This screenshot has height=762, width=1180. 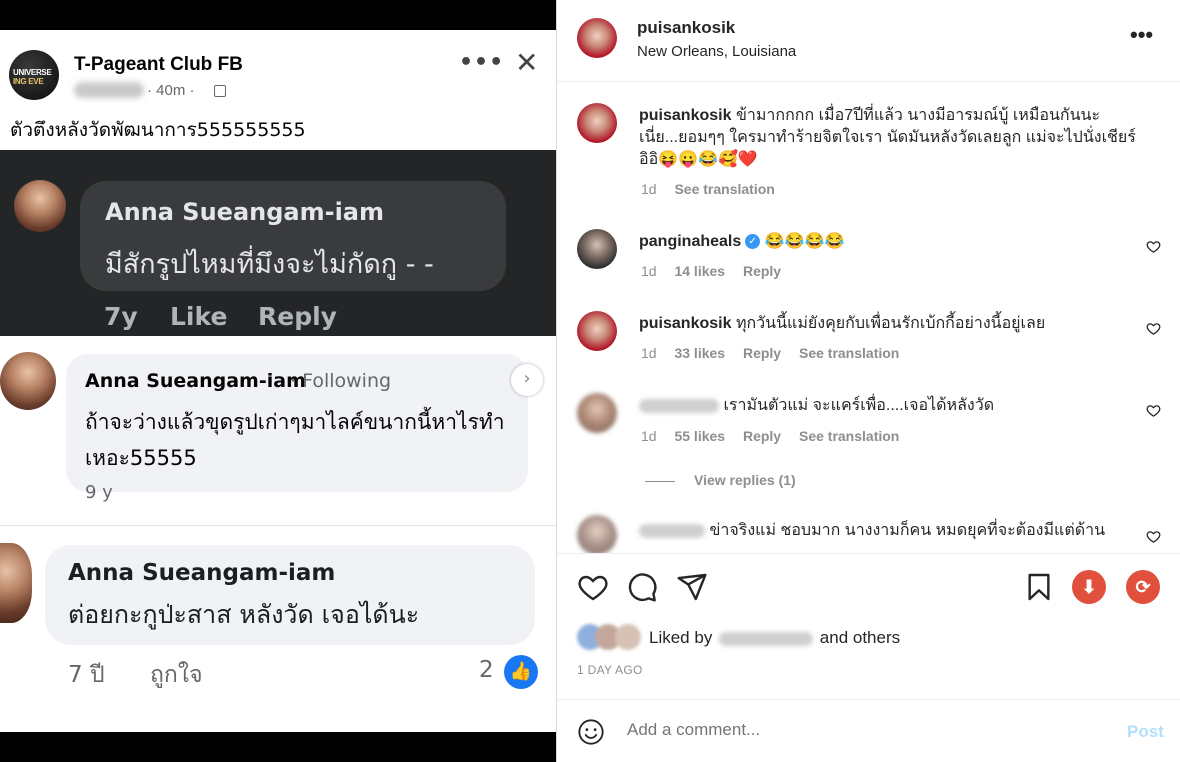 I want to click on reaction-count: 2, so click(x=486, y=670).